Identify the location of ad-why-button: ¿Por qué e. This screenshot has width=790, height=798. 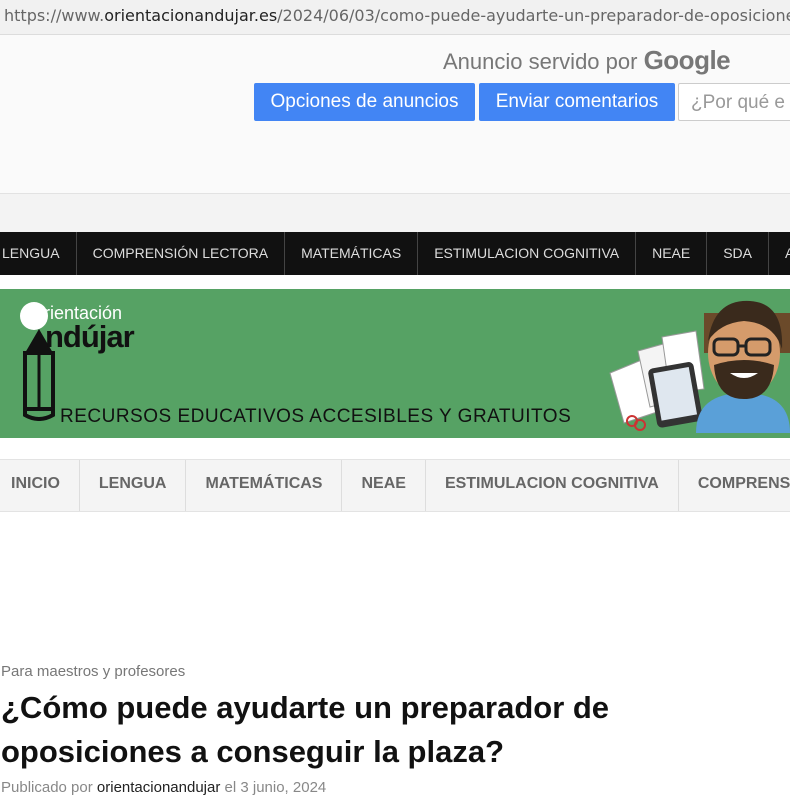
(734, 102).